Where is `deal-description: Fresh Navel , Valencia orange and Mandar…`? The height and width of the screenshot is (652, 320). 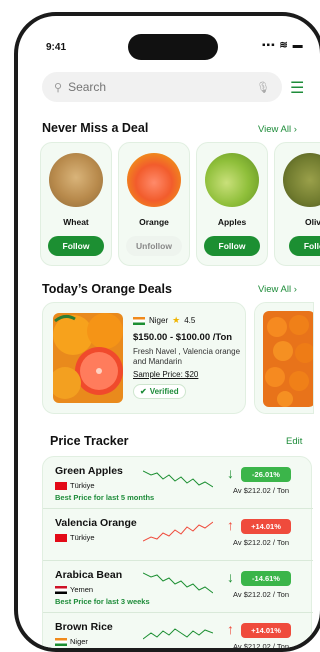 deal-description: Fresh Navel , Valencia orange and Mandar… is located at coordinates (187, 356).